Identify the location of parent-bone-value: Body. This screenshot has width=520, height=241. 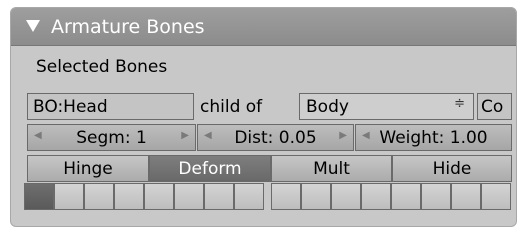
(327, 106).